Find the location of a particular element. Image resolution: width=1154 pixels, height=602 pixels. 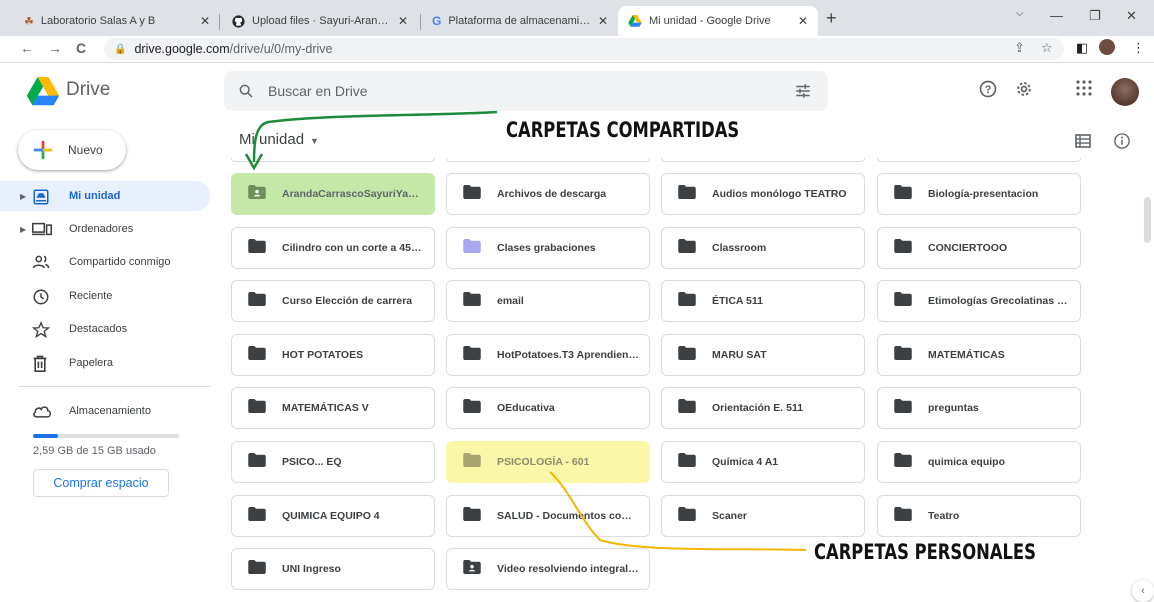

folder-card: Química 4 A1 is located at coordinates (763, 462).